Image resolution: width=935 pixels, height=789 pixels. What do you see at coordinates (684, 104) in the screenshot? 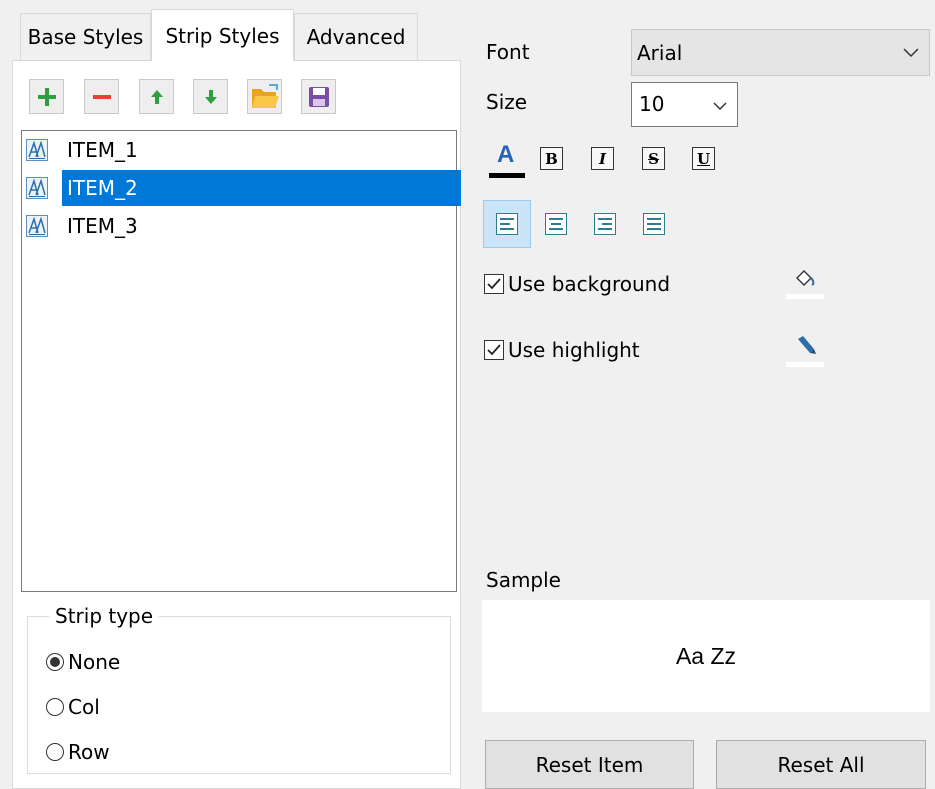
I see `size-select: 10` at bounding box center [684, 104].